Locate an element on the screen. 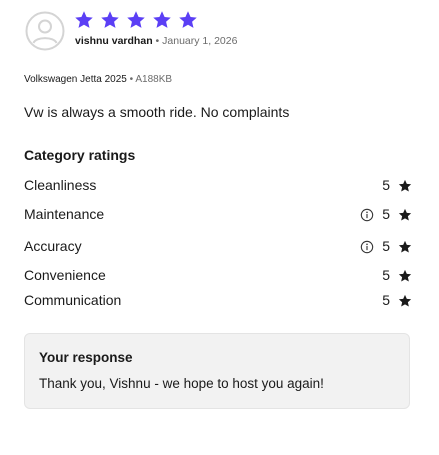 The height and width of the screenshot is (455, 439). category-label: Cleanliness is located at coordinates (60, 185).